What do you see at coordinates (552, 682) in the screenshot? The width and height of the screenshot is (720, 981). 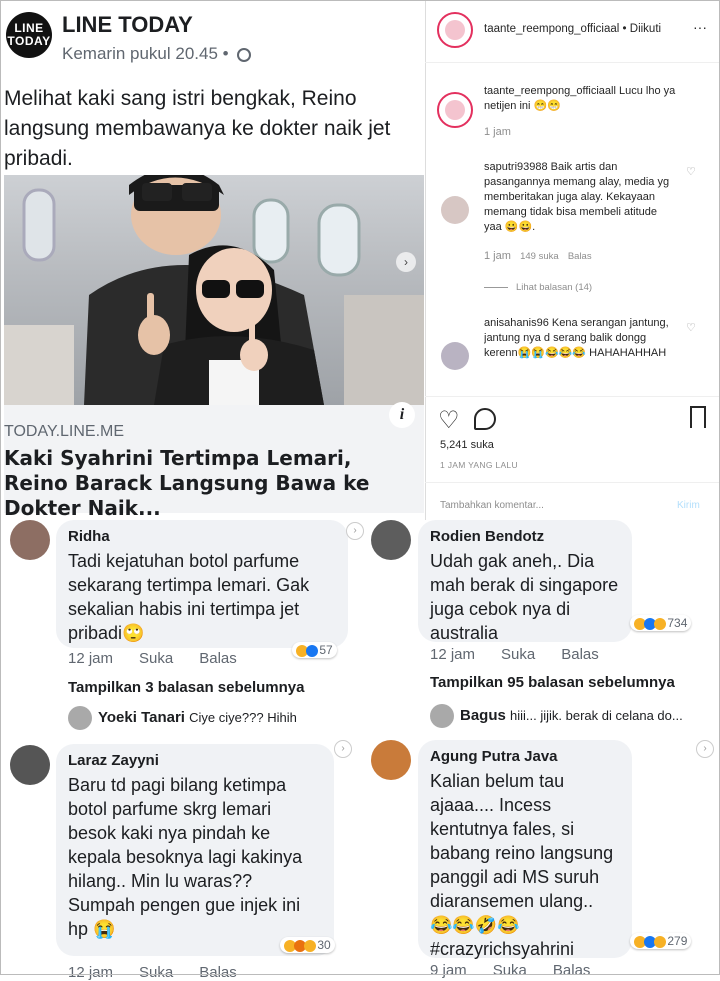 I see `show-replies-link: Tampilkan 95 balasan sebelumnya` at bounding box center [552, 682].